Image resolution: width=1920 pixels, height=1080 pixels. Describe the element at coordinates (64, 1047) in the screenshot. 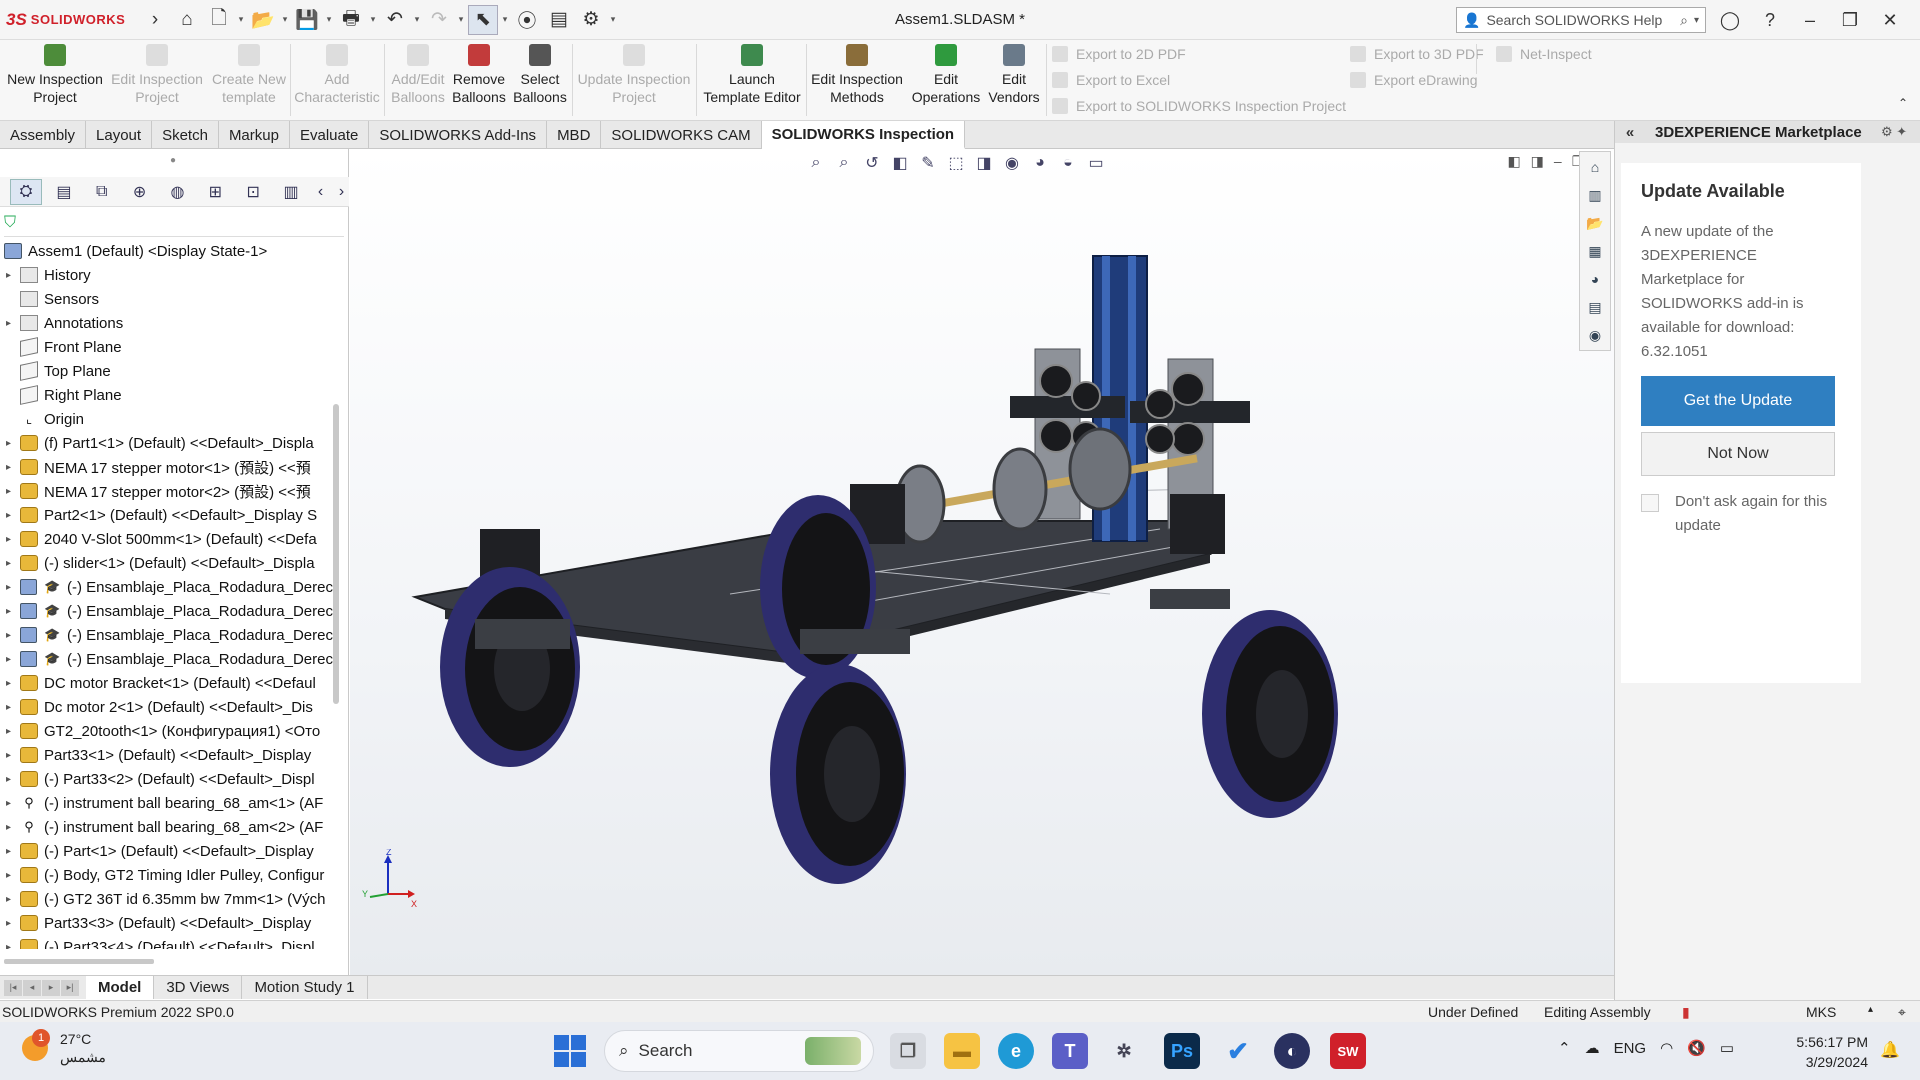

I see `weather-widget: 1 27°C مشمس` at that location.